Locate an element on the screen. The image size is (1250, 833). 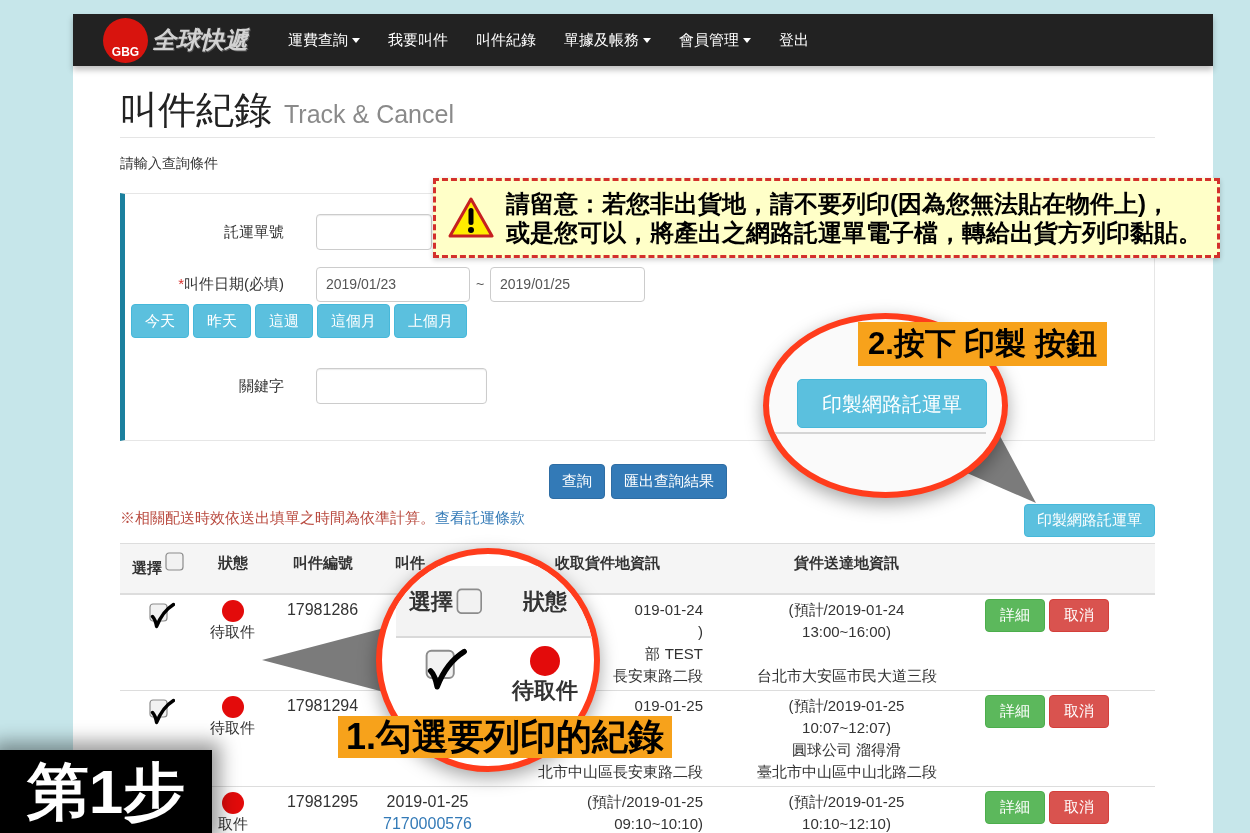
page-subtitle: Track & Cancel is located at coordinates (369, 114).